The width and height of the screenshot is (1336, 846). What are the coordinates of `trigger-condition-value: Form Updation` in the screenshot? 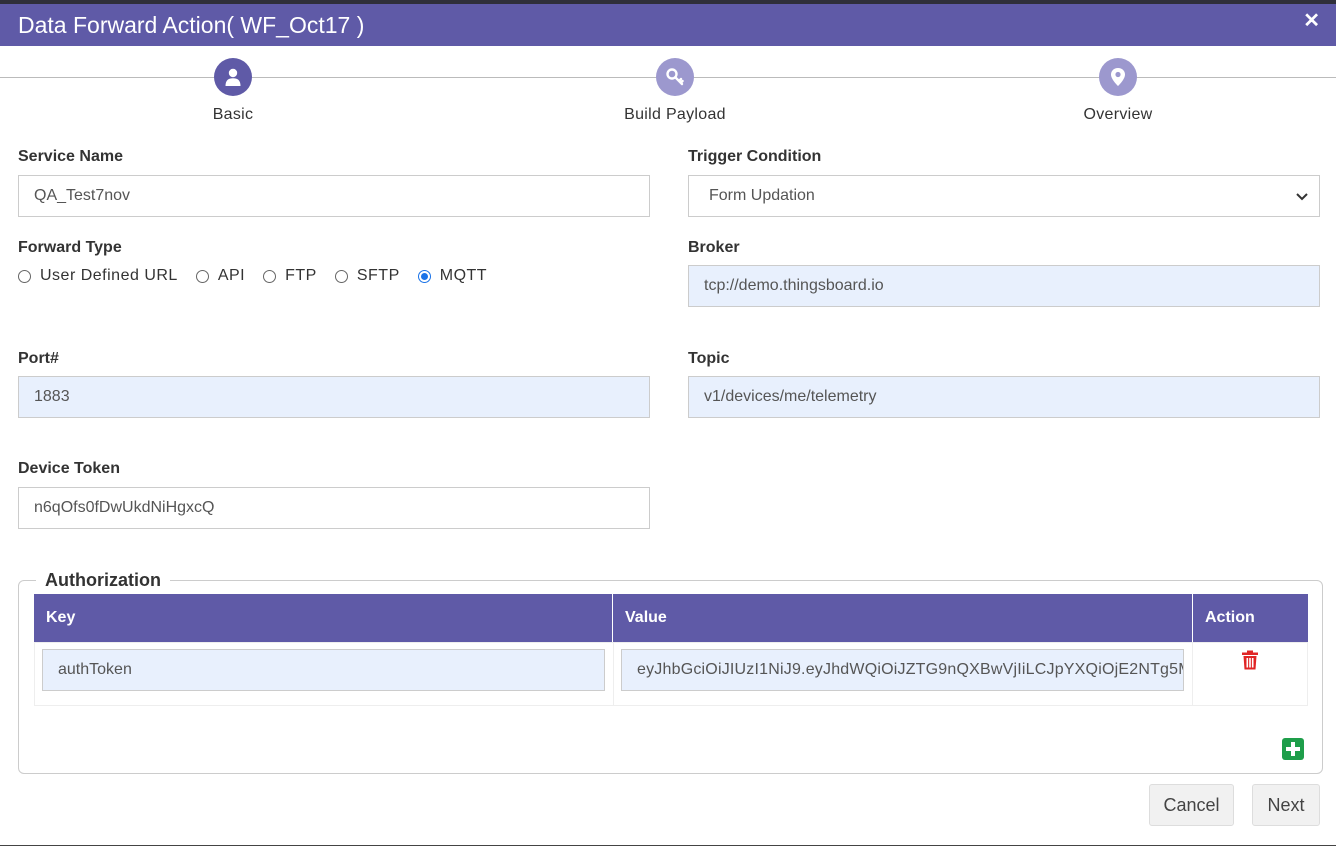 It's located at (762, 195).